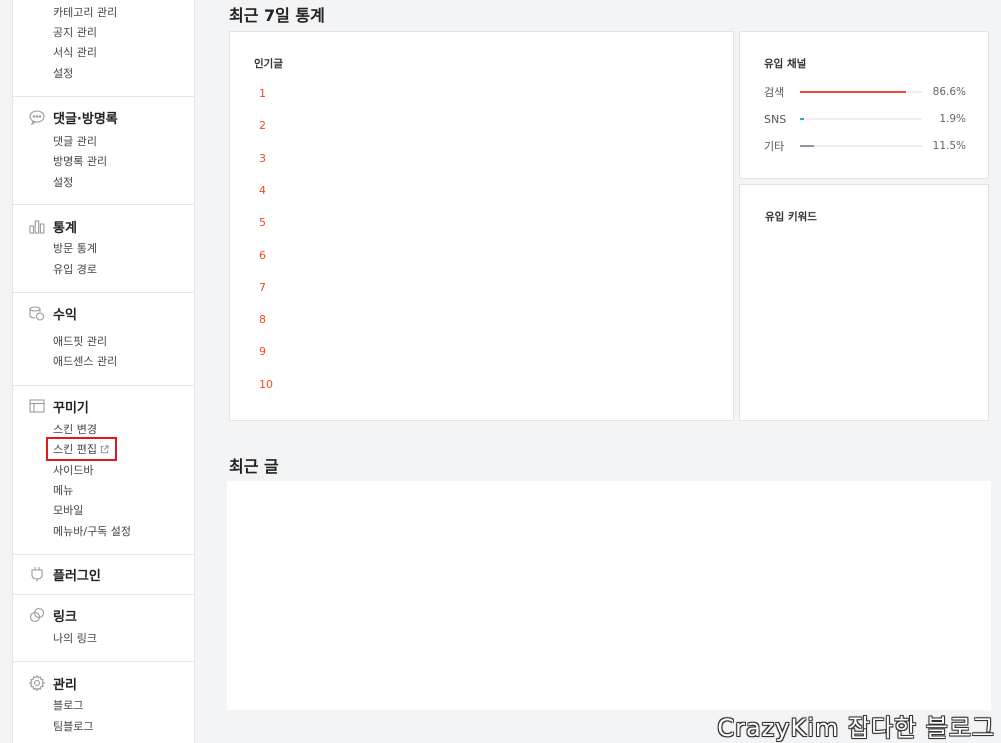 Image resolution: width=1001 pixels, height=743 pixels. What do you see at coordinates (949, 146) in the screenshot?
I see `channel-value: 11.5%` at bounding box center [949, 146].